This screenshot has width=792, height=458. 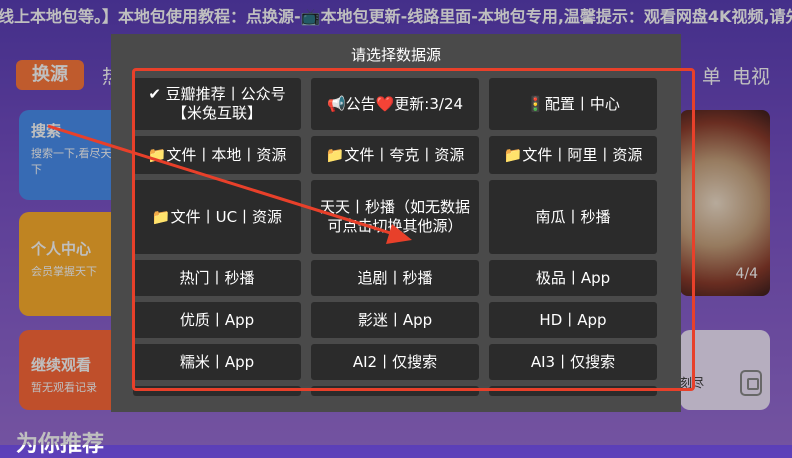 What do you see at coordinates (573, 217) in the screenshot?
I see `source-option: 南瓜丨秒播` at bounding box center [573, 217].